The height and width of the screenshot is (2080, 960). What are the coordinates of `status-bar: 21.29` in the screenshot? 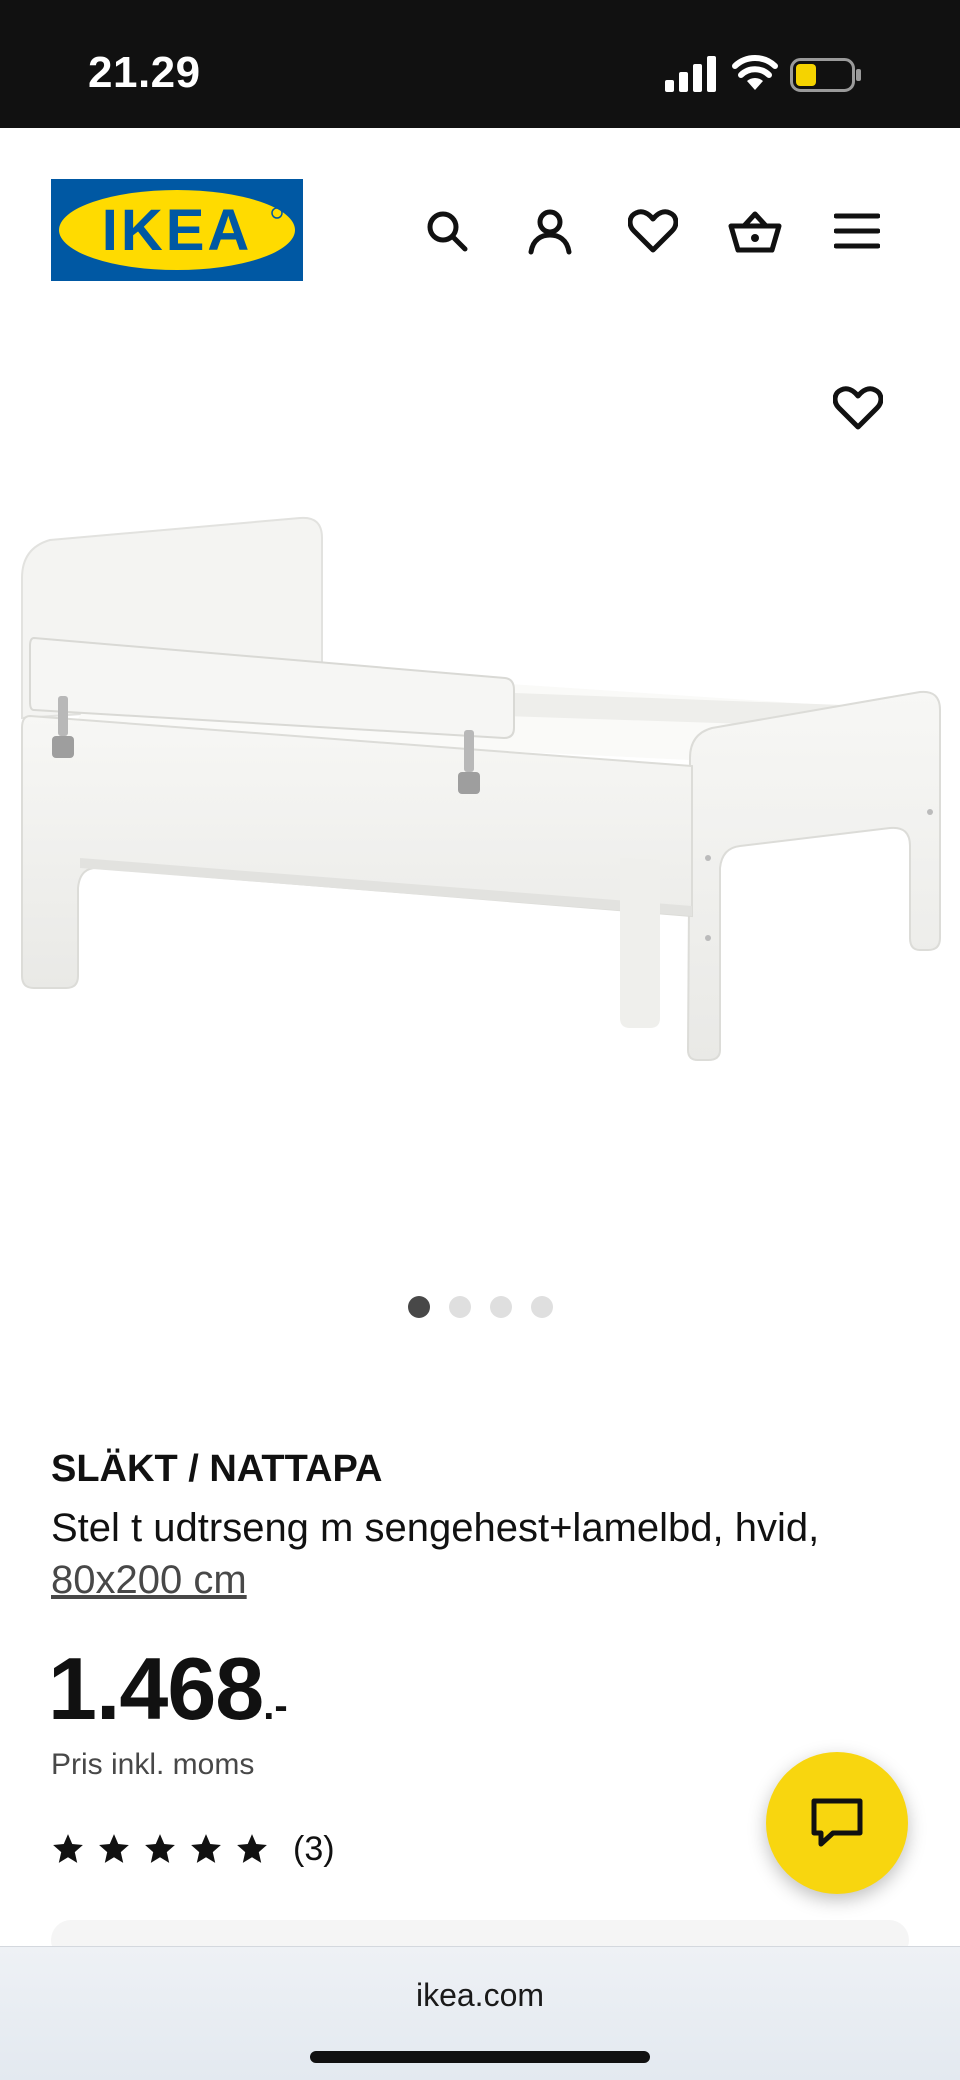 It's located at (480, 64).